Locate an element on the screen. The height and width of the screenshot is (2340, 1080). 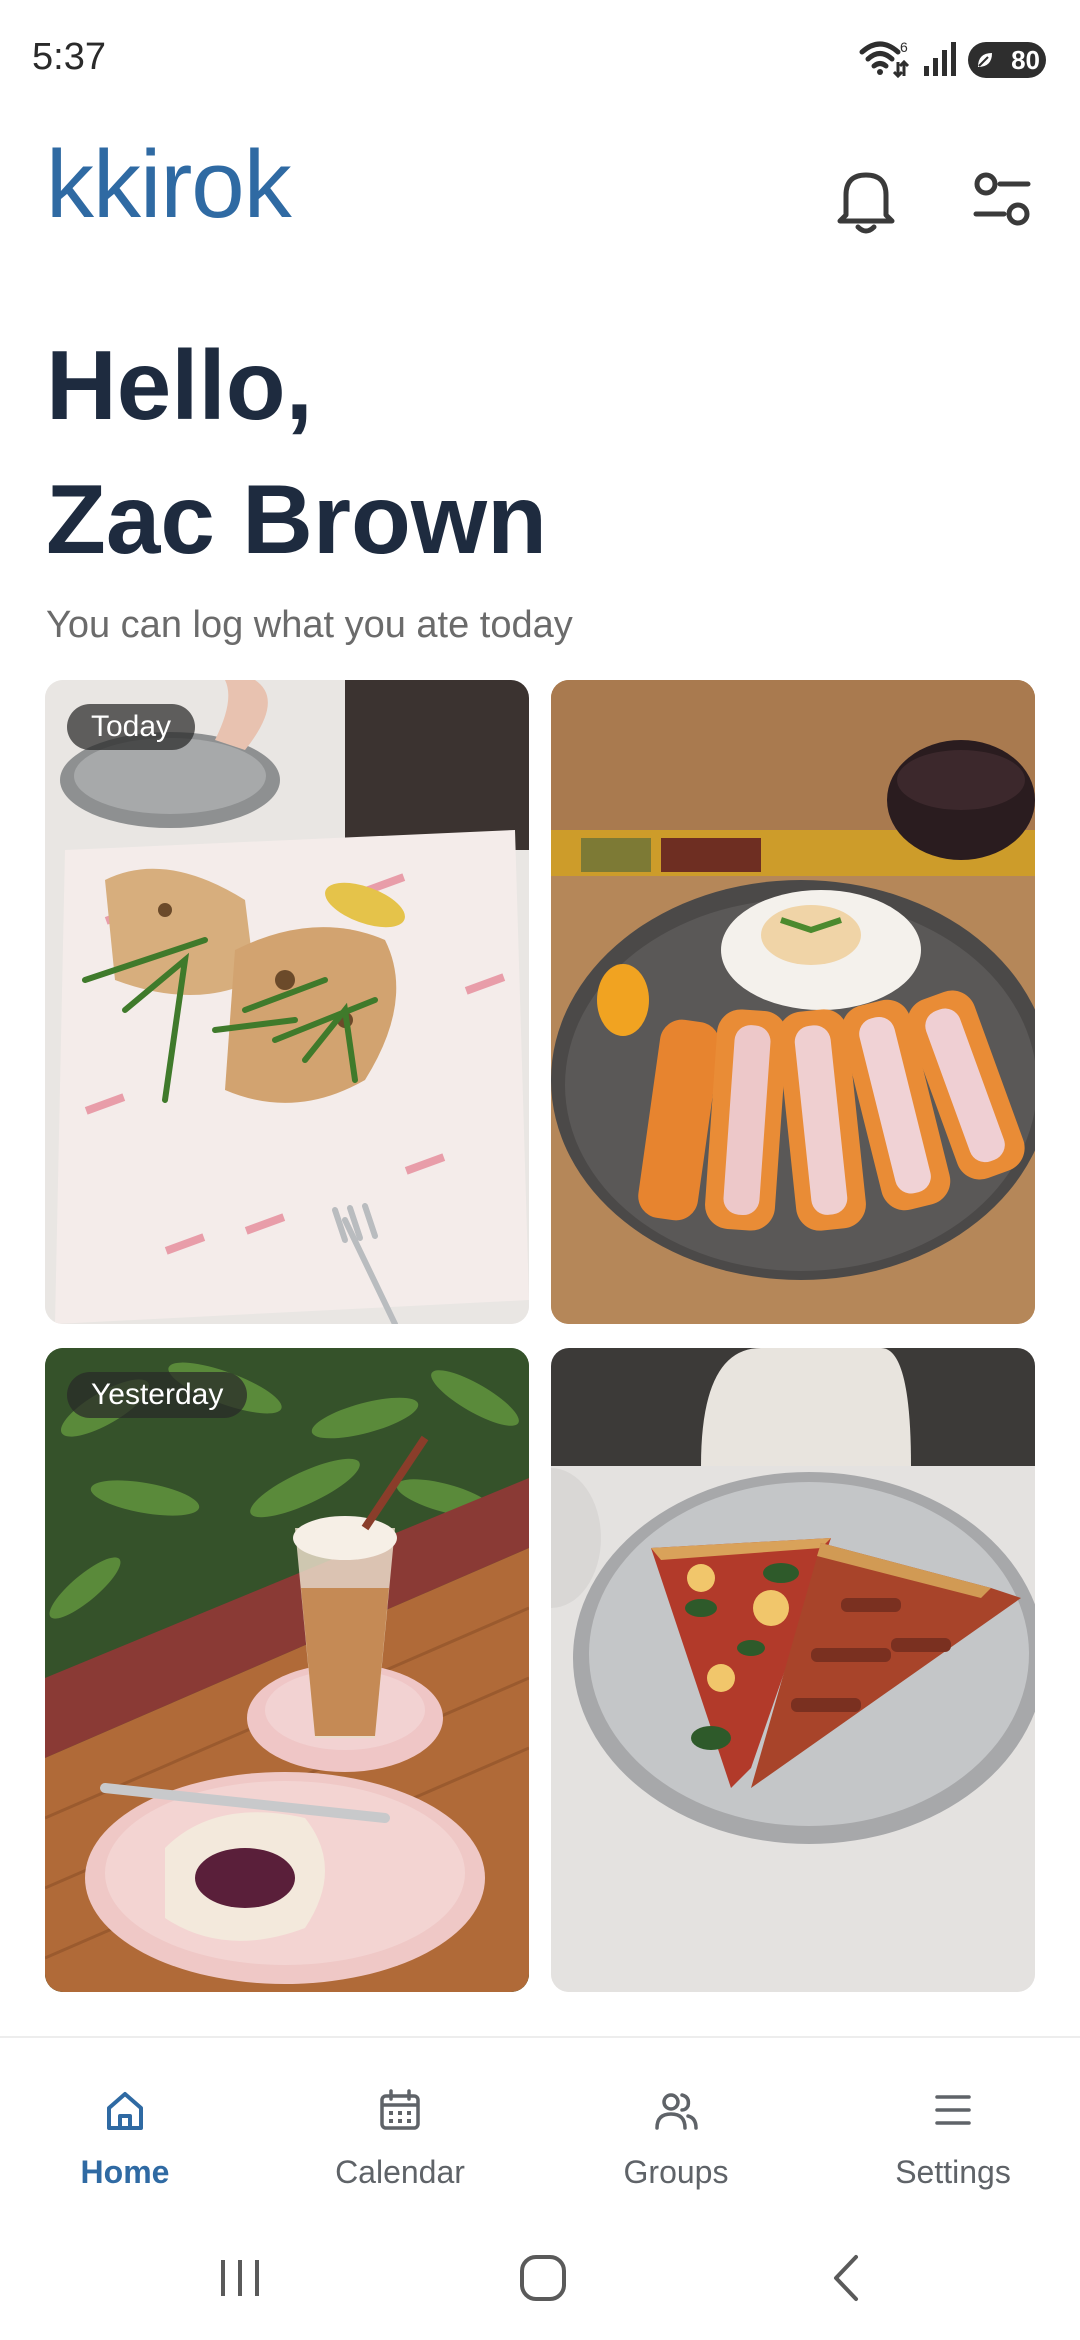
coffee-galette-image is located at coordinates (287, 1670).